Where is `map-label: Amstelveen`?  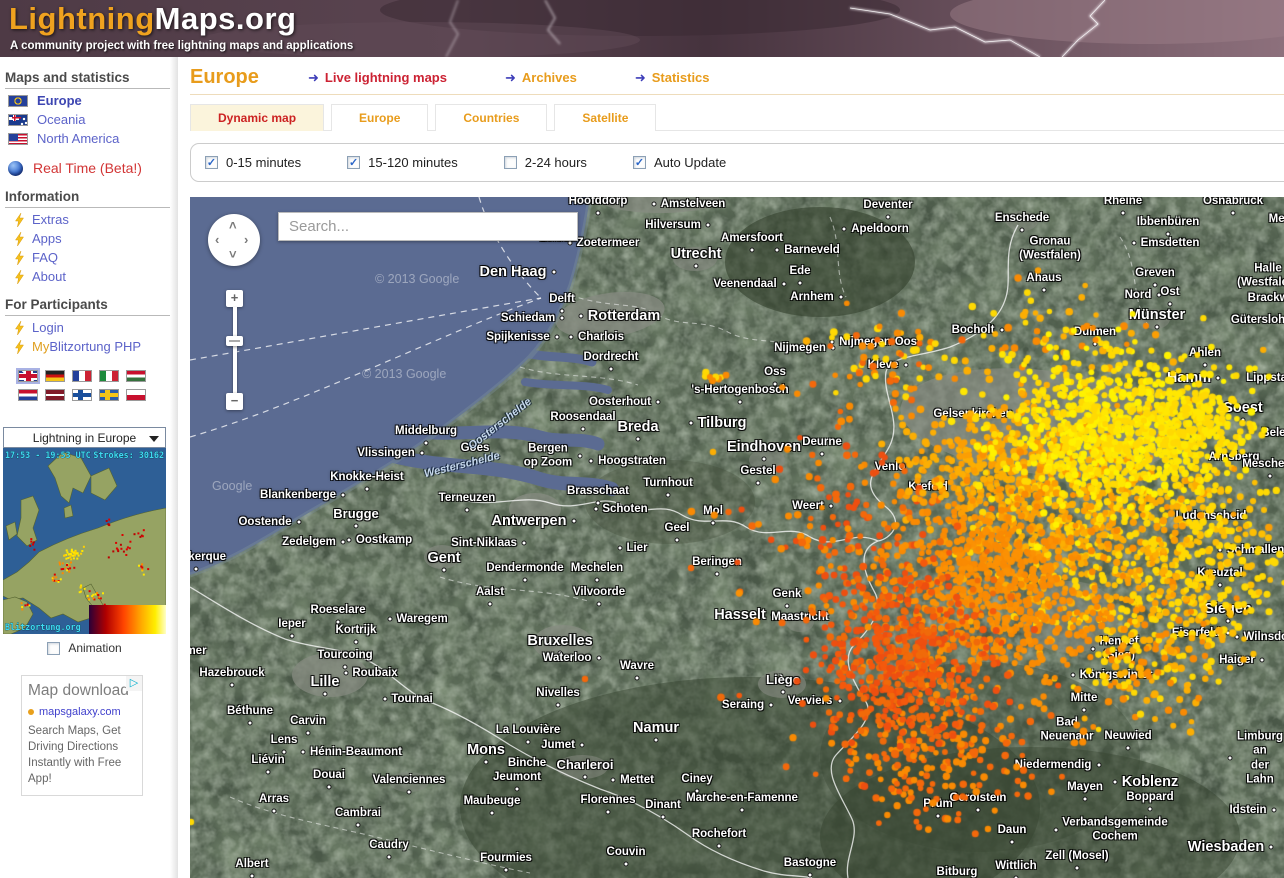 map-label: Amstelveen is located at coordinates (693, 203).